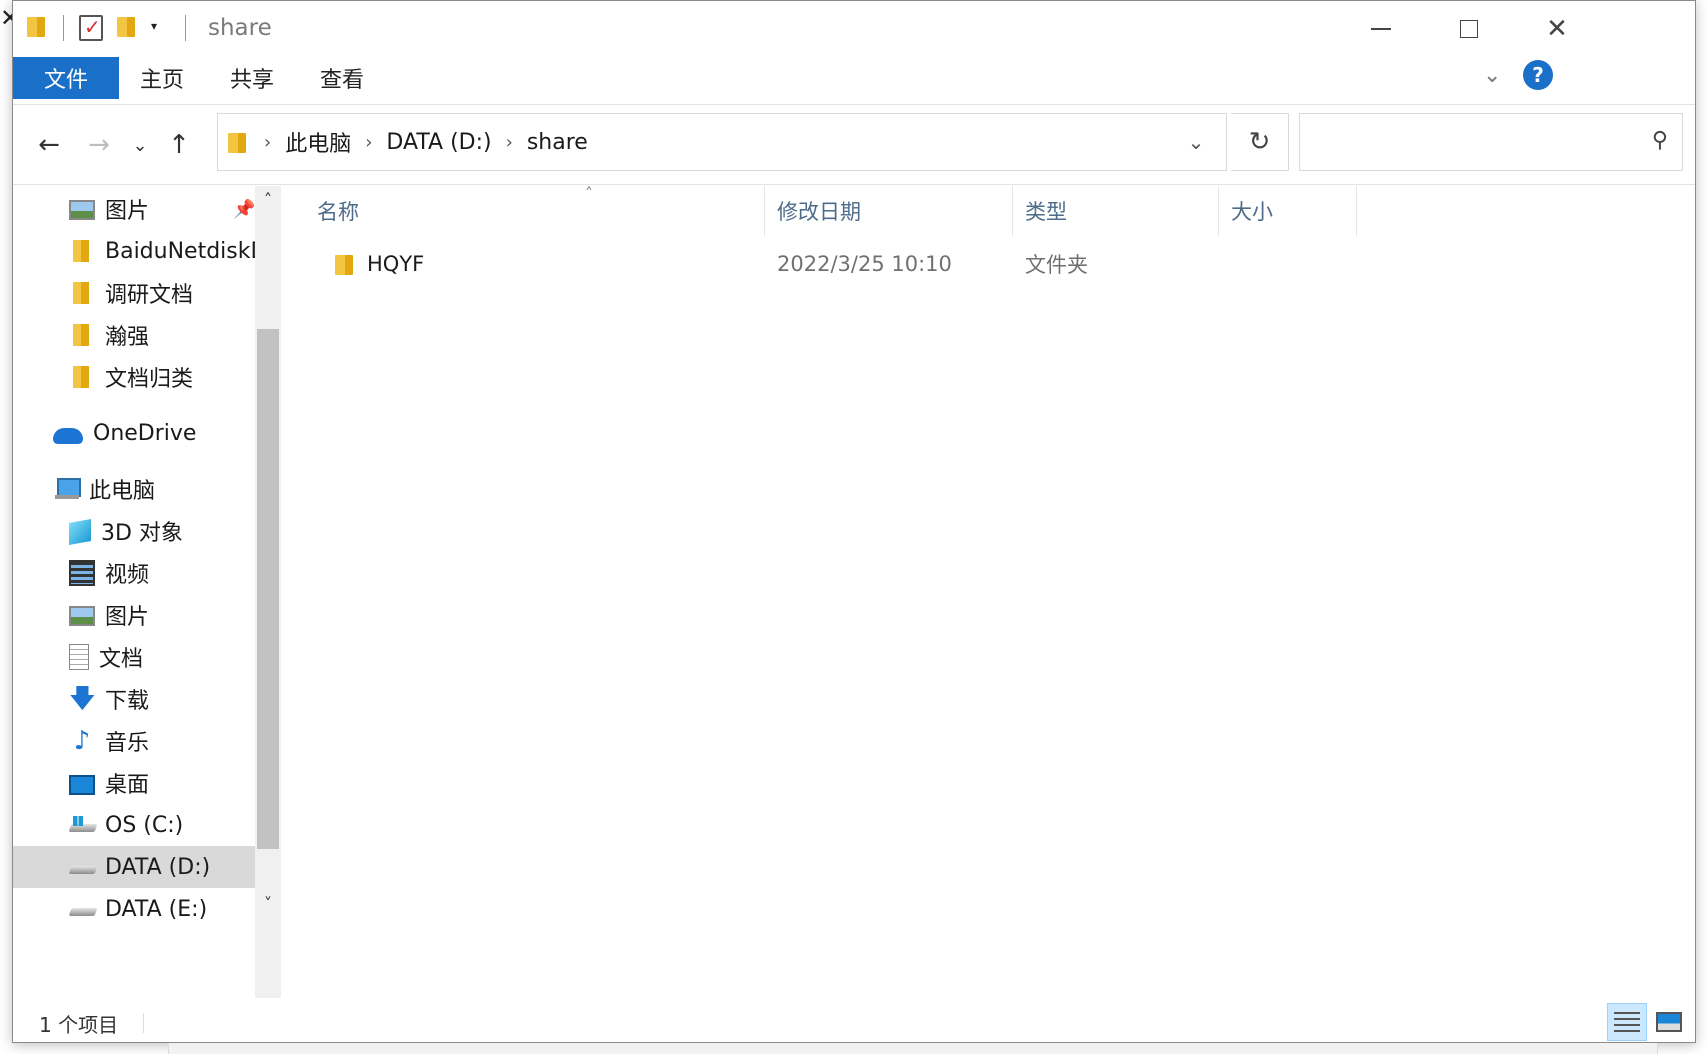  I want to click on column-header-size: 大小, so click(1288, 211).